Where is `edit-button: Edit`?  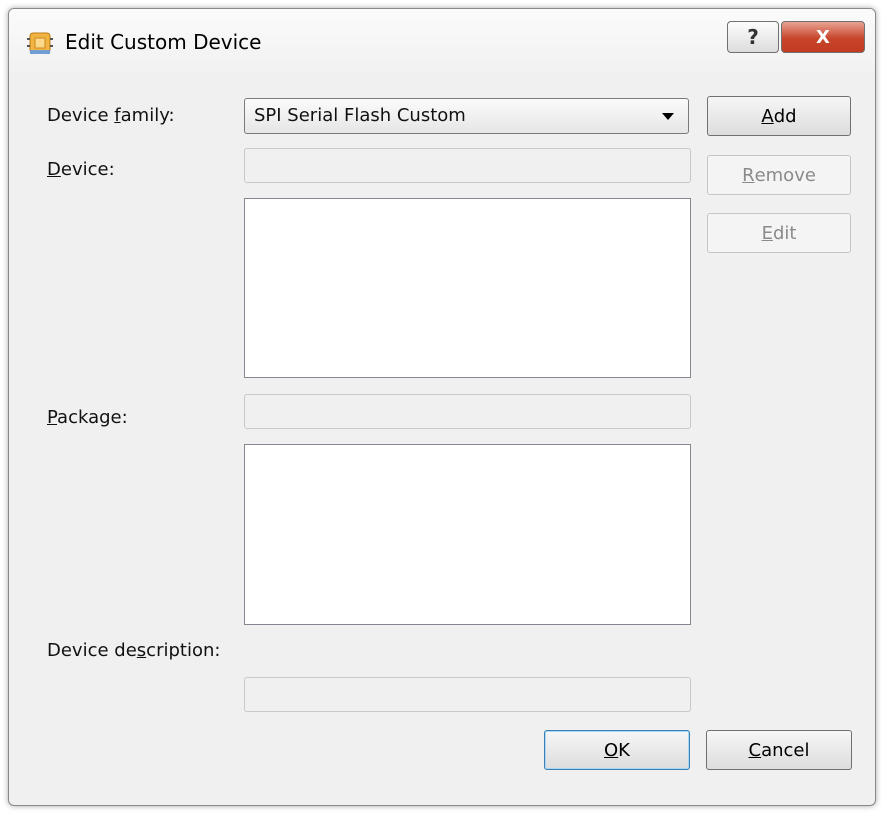
edit-button: Edit is located at coordinates (779, 233).